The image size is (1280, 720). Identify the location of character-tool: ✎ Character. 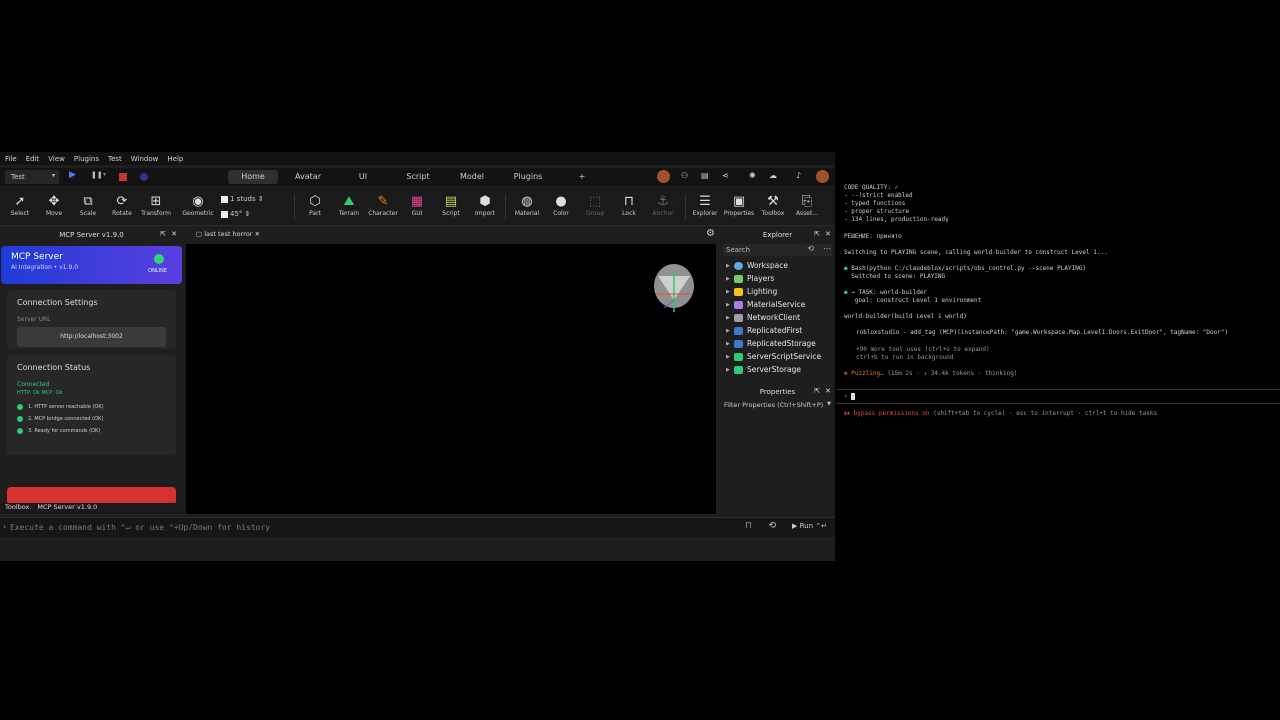
(383, 205).